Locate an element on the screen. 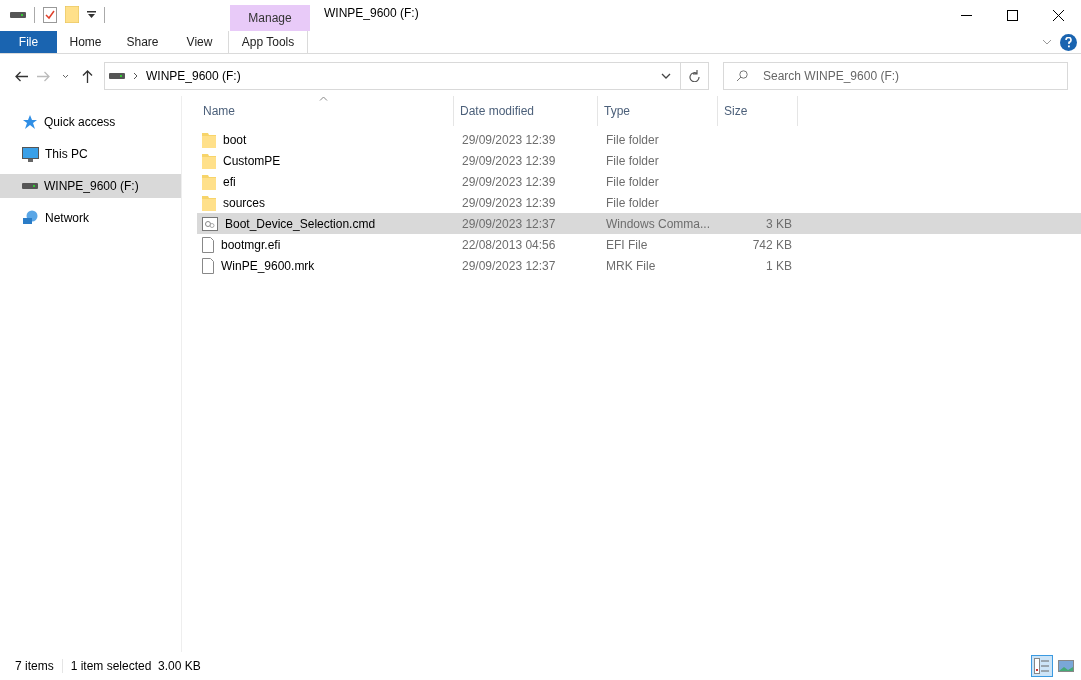 The width and height of the screenshot is (1081, 680). file-row: WinPE_9600.mrk 29/09/2023 12:37 MRK File 1 KB is located at coordinates (639, 265).